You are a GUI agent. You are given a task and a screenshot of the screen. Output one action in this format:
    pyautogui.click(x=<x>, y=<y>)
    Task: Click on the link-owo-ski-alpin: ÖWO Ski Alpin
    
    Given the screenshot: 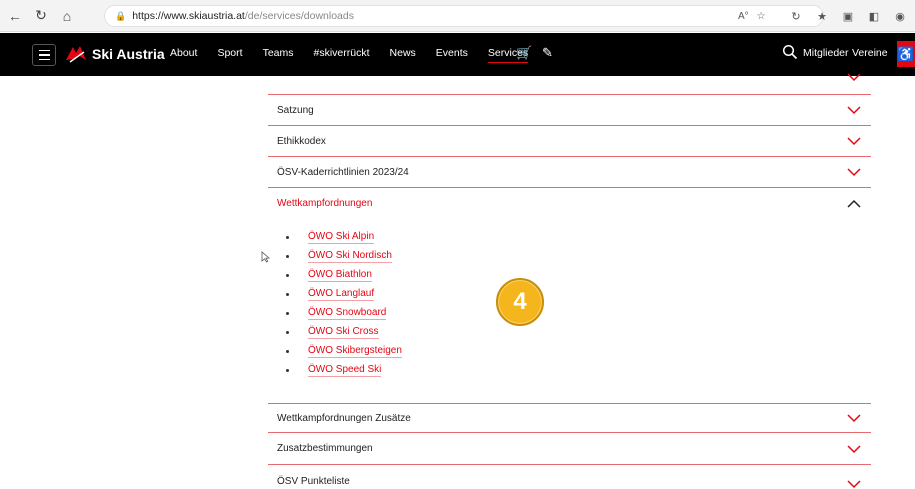 What is the action you would take?
    pyautogui.click(x=341, y=237)
    